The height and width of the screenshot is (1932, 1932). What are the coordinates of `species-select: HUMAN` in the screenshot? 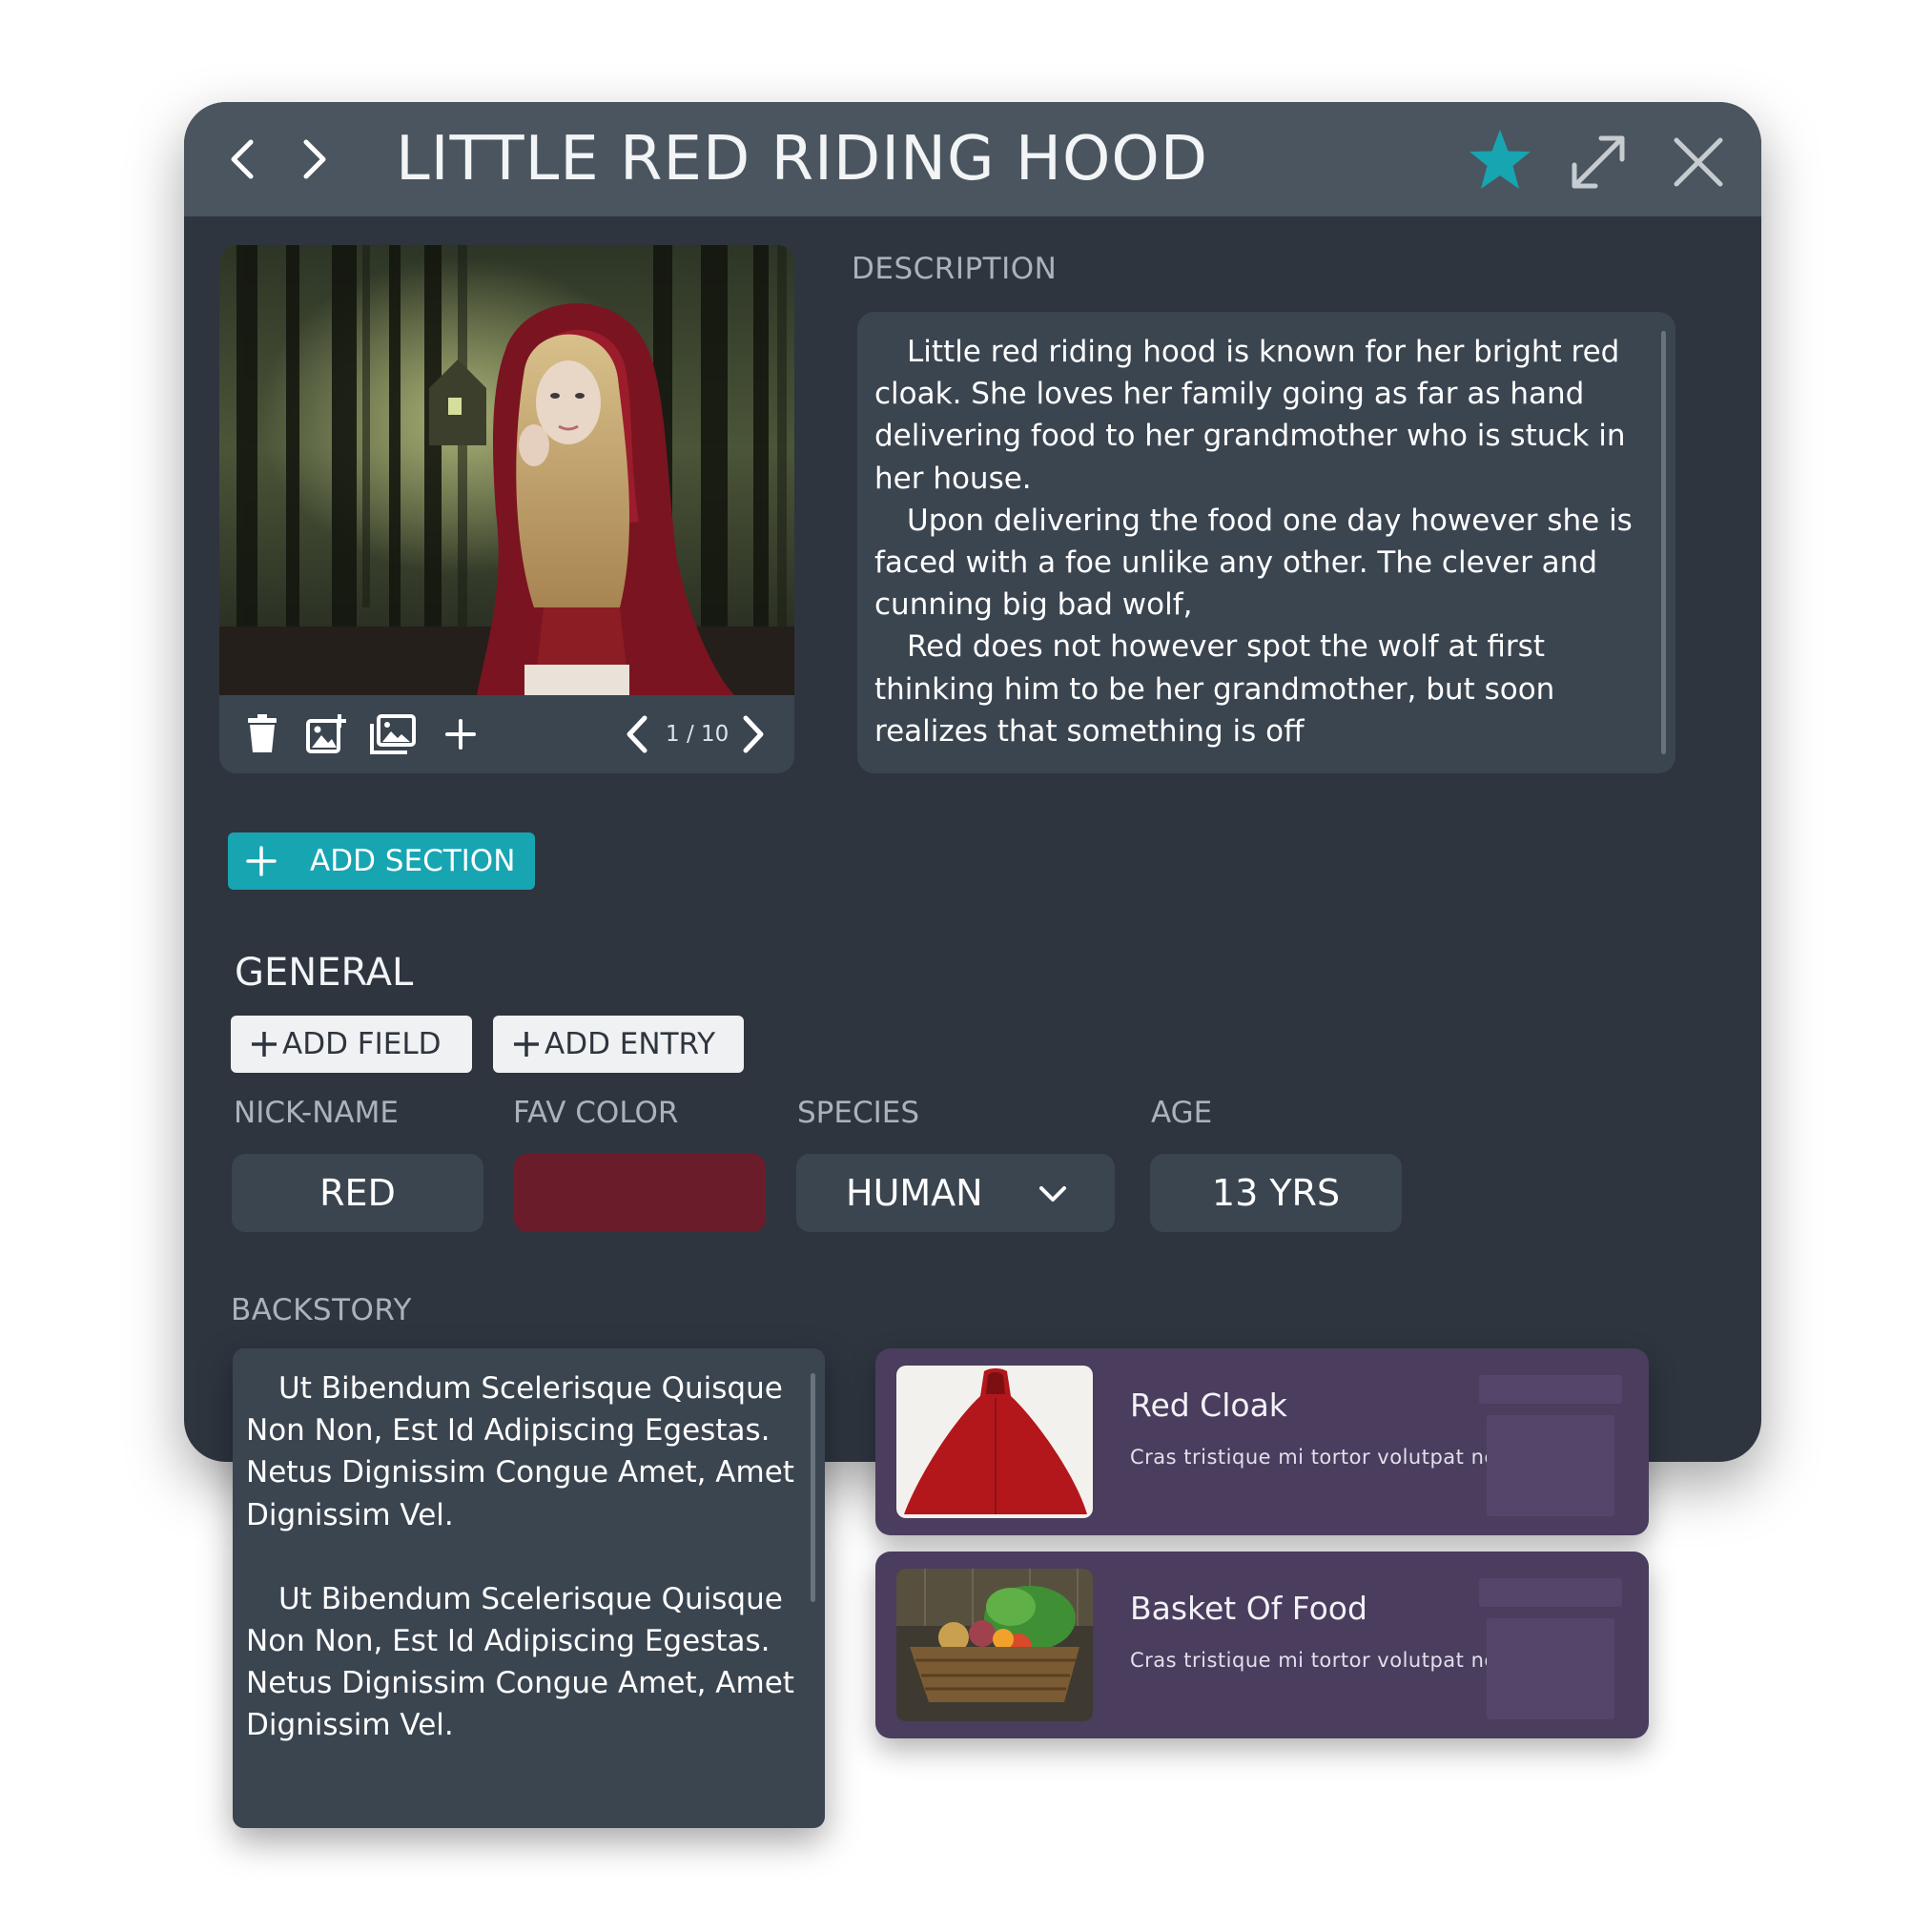 It's located at (955, 1193).